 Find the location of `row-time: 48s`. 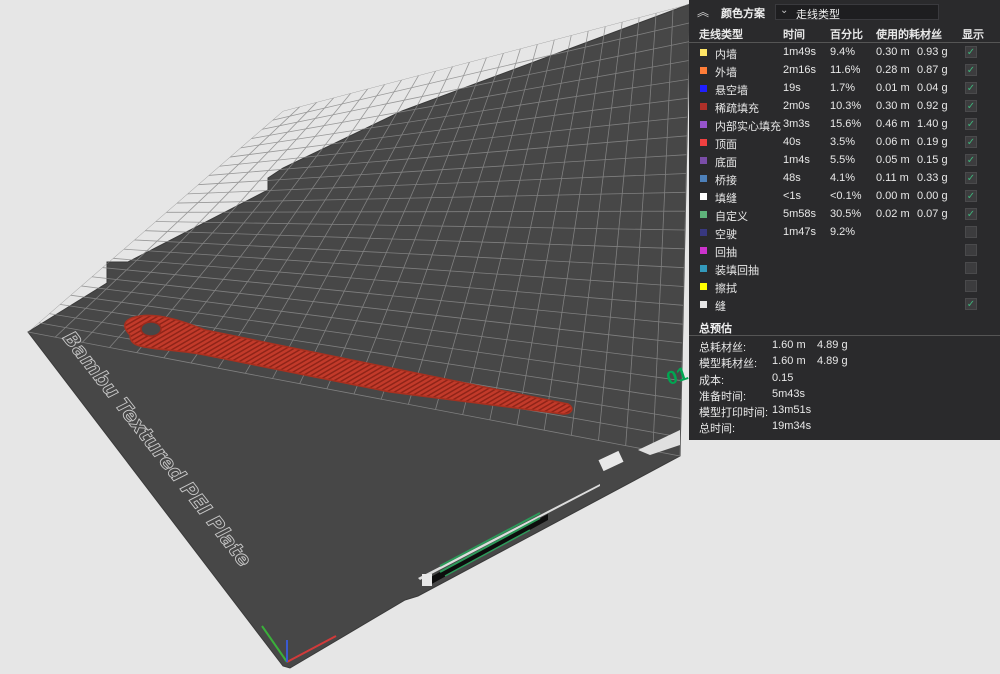

row-time: 48s is located at coordinates (792, 178).